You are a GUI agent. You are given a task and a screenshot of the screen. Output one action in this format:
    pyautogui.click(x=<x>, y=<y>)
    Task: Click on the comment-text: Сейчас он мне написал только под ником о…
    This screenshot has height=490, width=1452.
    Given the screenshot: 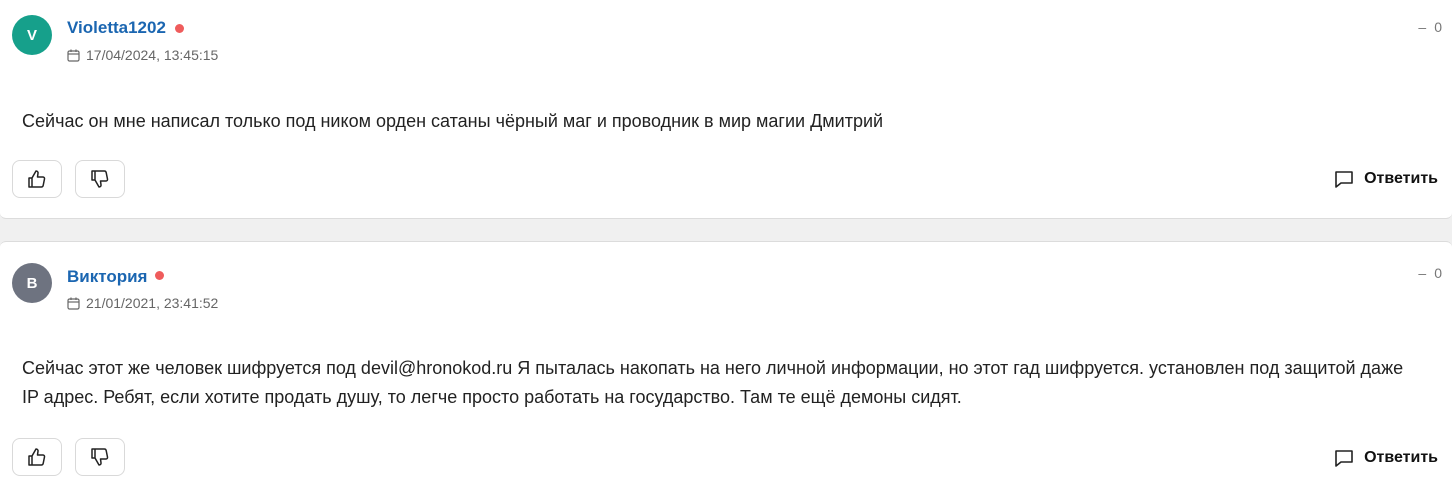 What is the action you would take?
    pyautogui.click(x=453, y=121)
    